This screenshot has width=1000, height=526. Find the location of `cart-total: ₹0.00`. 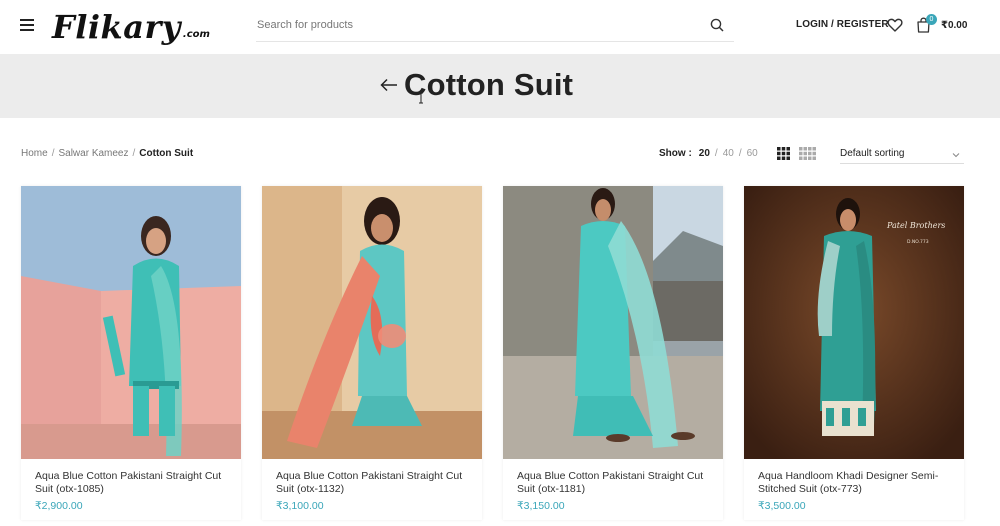

cart-total: ₹0.00 is located at coordinates (954, 25).